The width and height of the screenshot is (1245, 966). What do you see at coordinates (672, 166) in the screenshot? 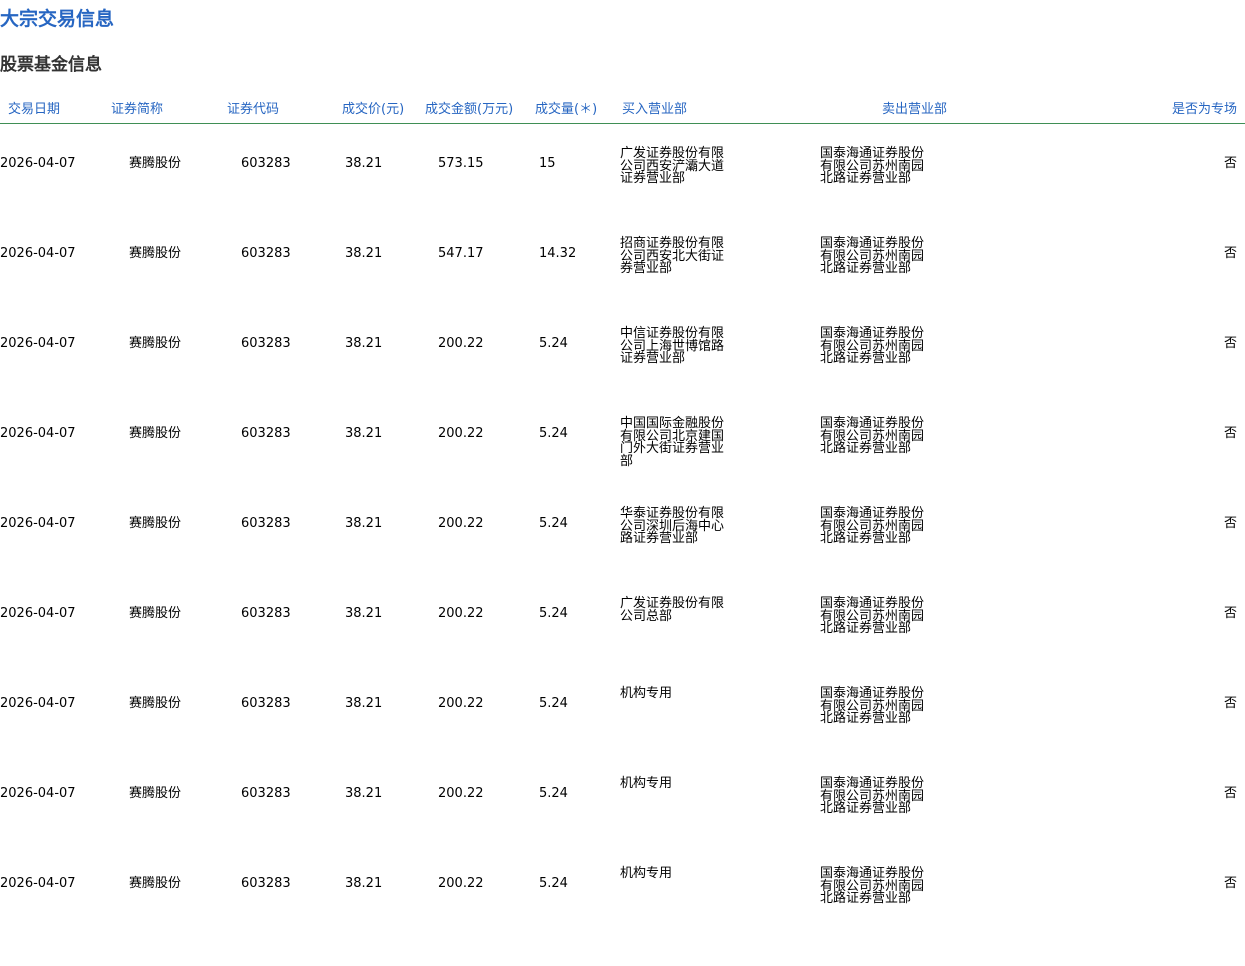
I see `cell-buyer: 广发证券股份有限公司西安浐灞大道证券营业部` at bounding box center [672, 166].